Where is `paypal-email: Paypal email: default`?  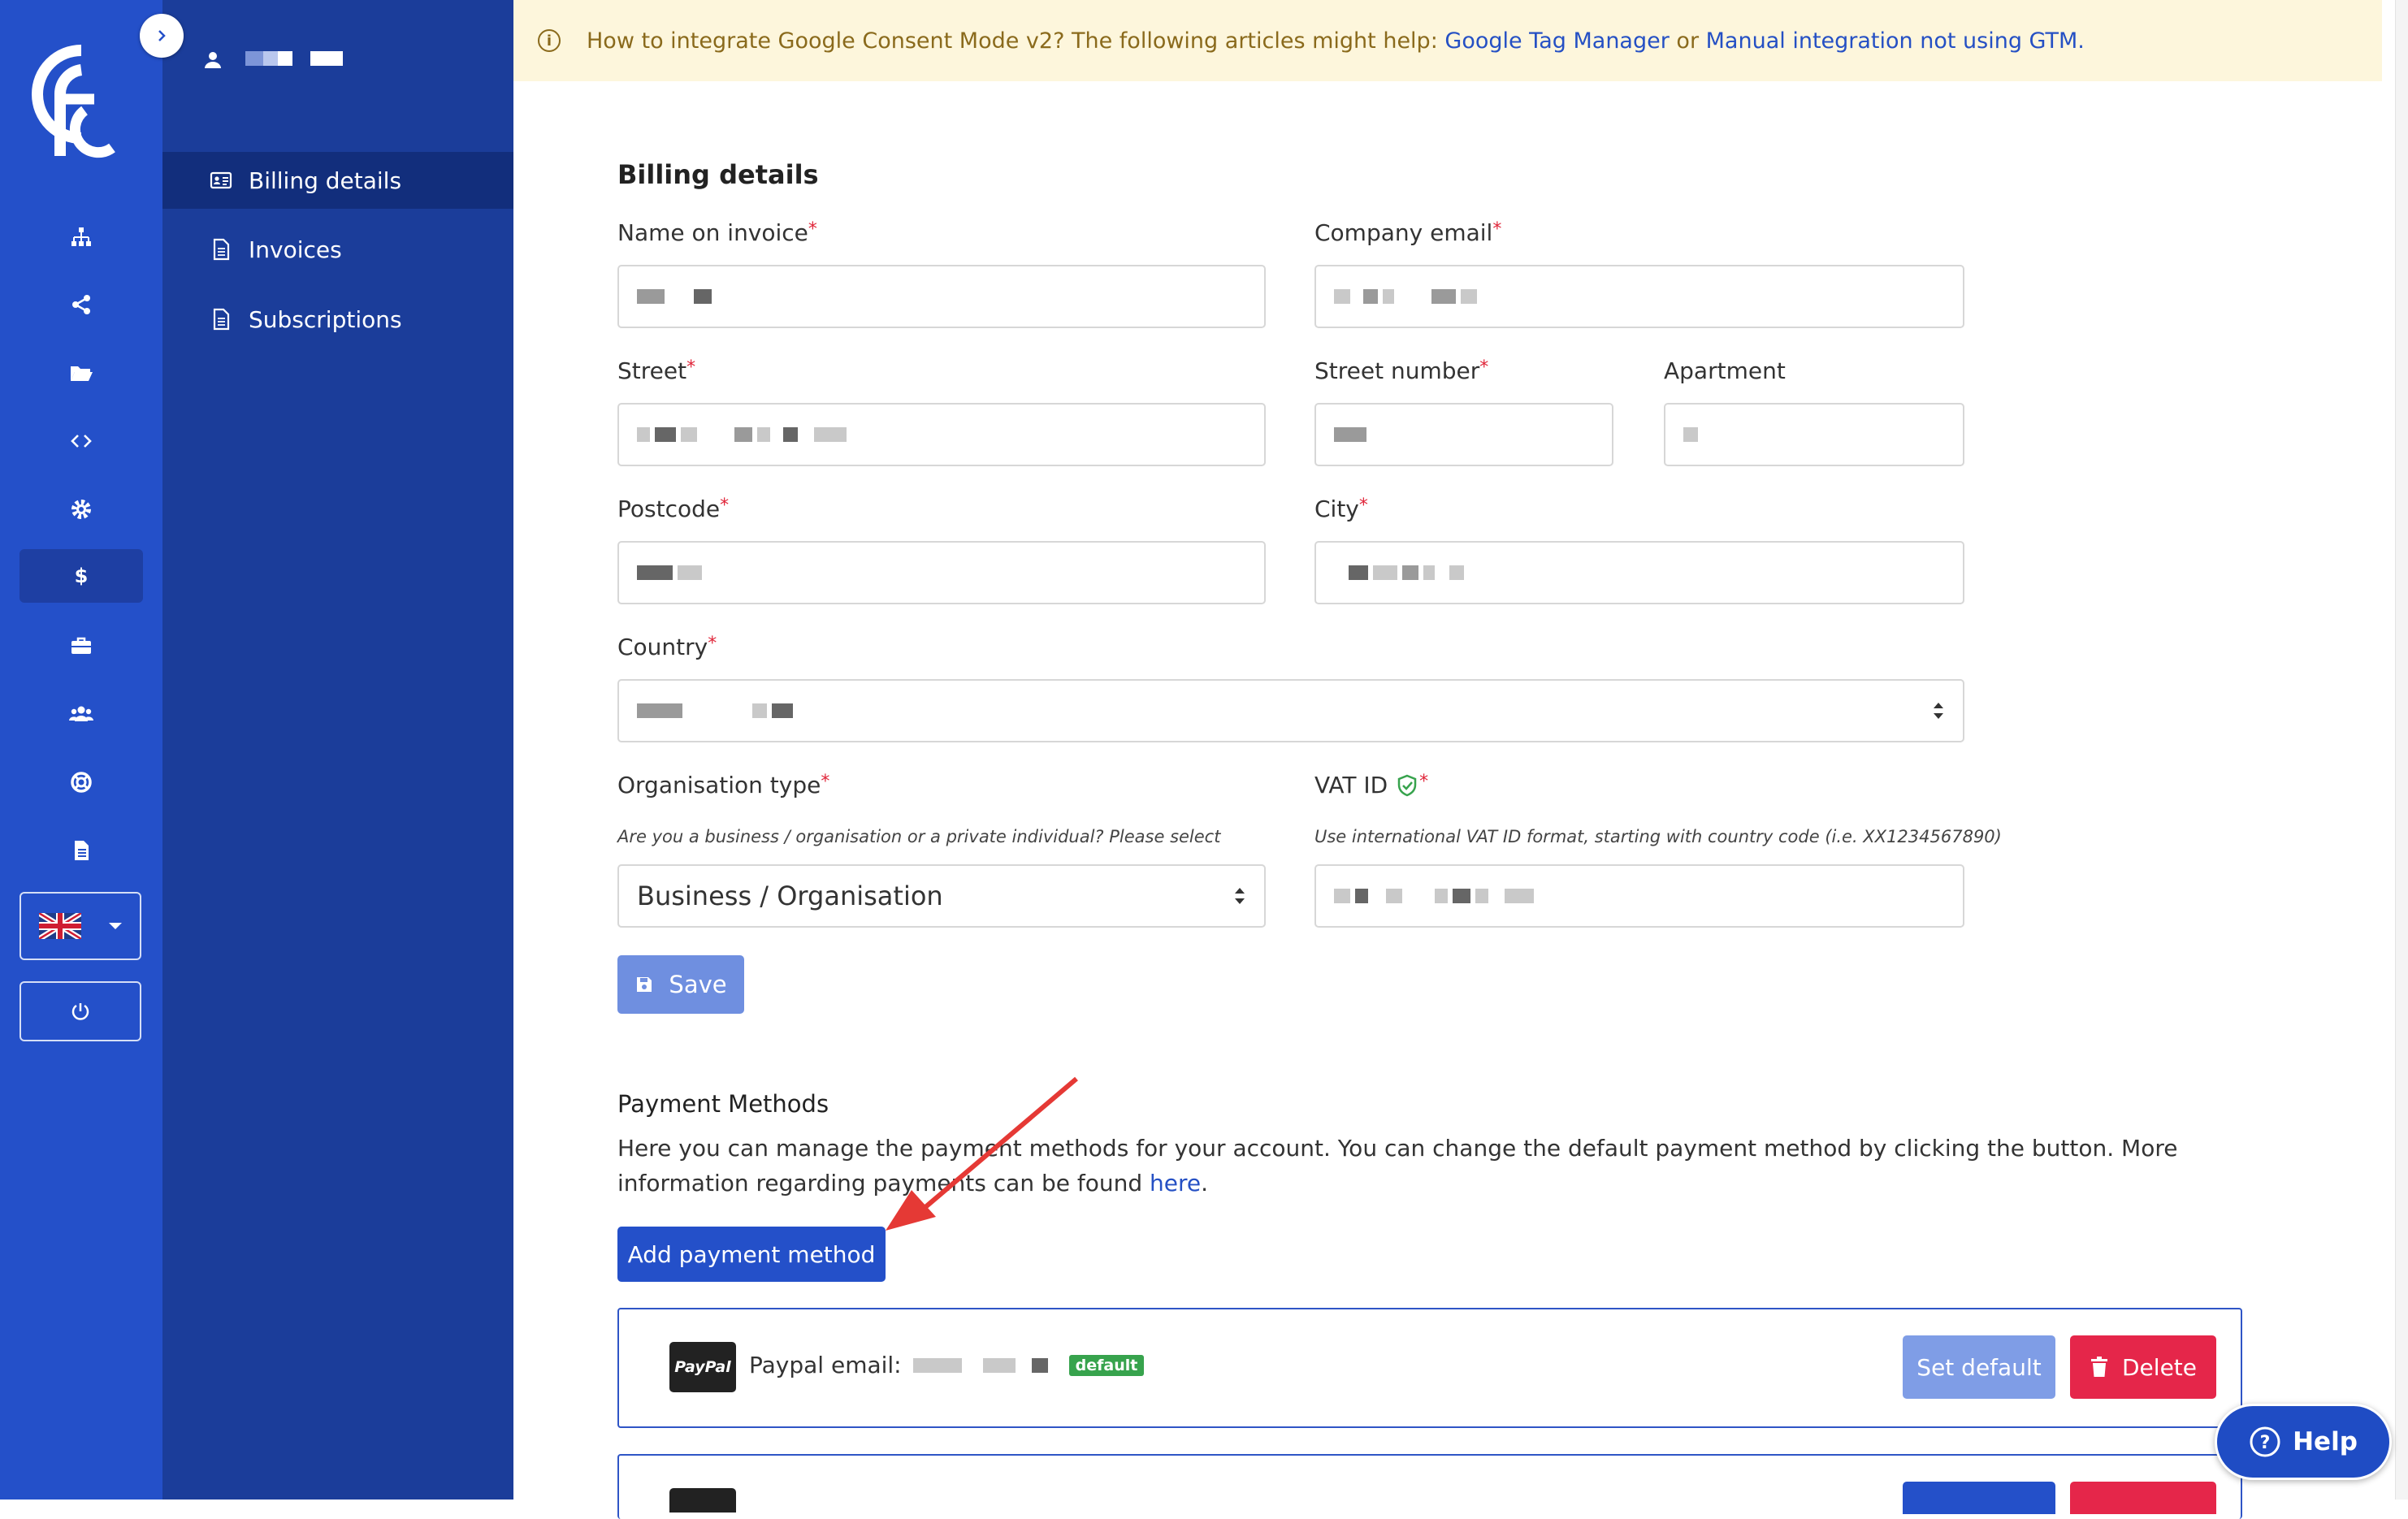
paypal-email: Paypal email: default is located at coordinates (947, 1365).